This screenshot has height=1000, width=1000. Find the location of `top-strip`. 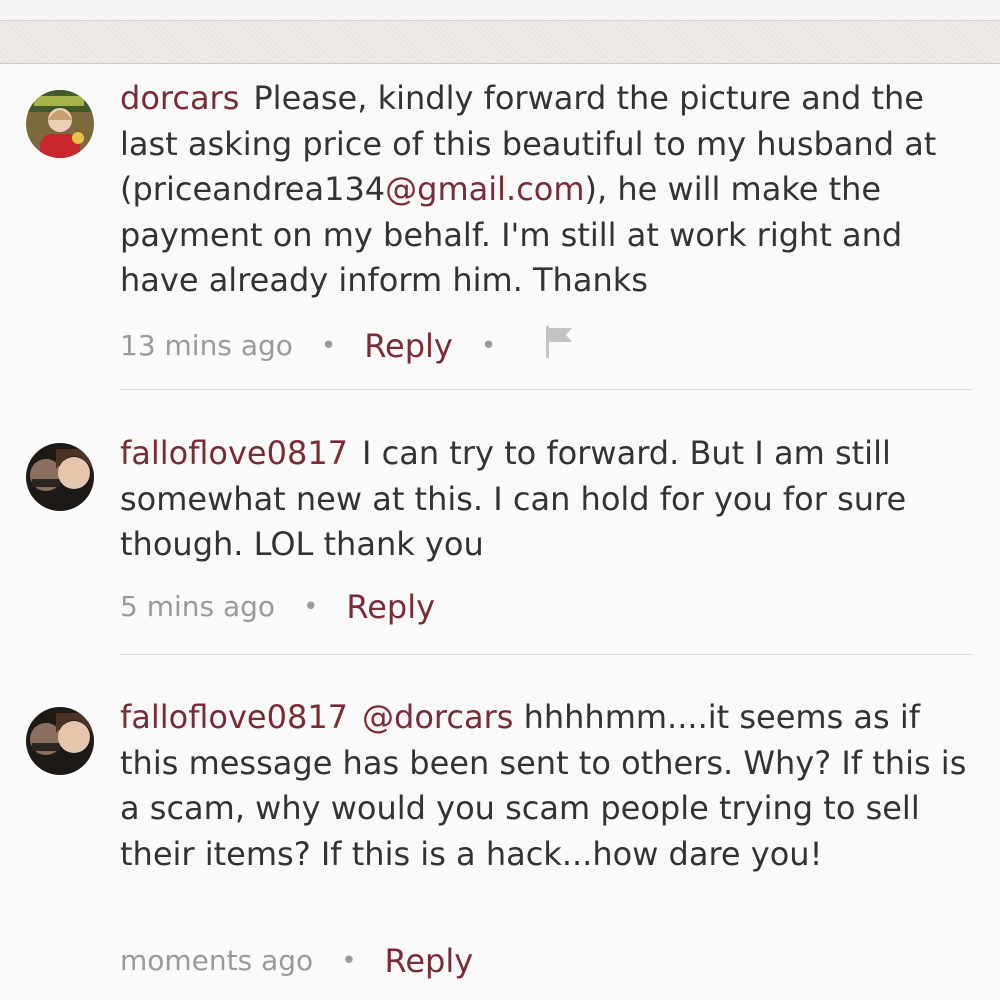

top-strip is located at coordinates (500, 10).